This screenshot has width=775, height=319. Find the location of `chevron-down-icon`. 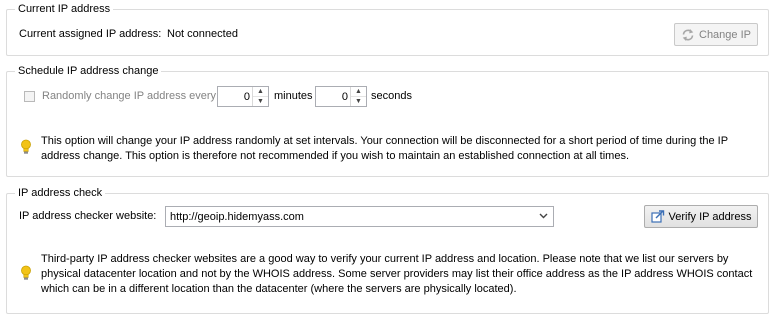

chevron-down-icon is located at coordinates (543, 216).